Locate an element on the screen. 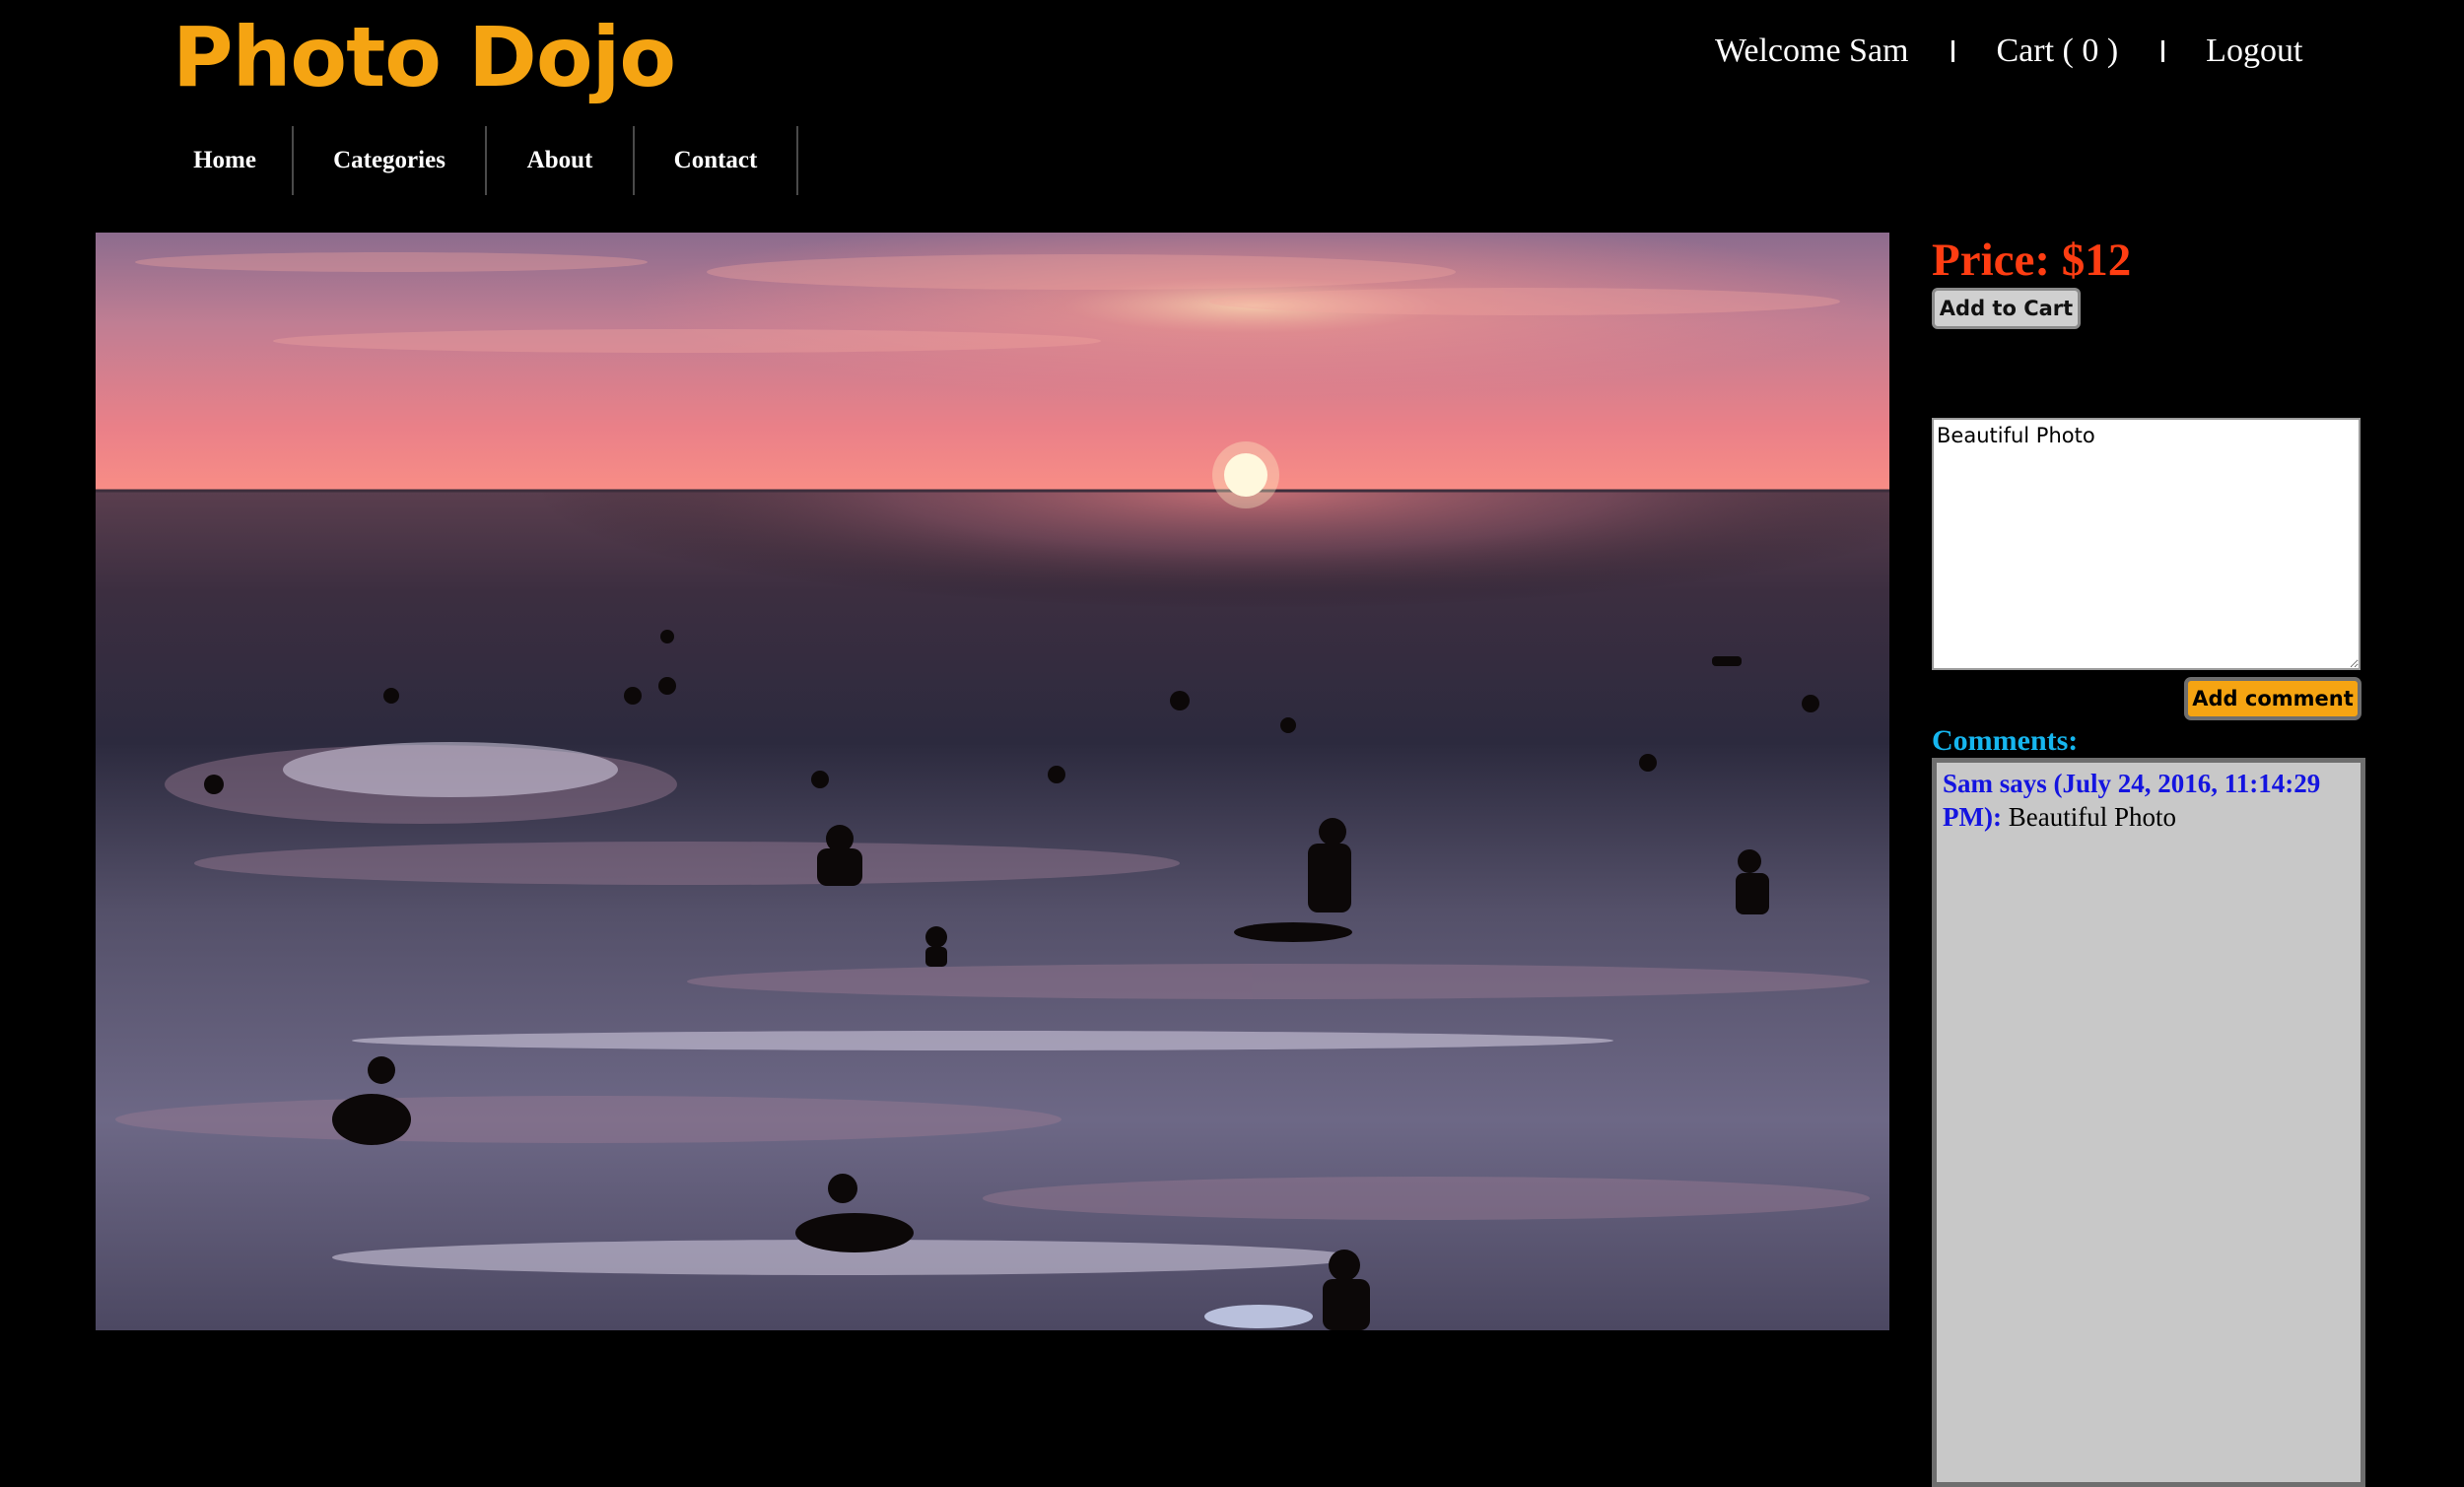 This screenshot has height=1487, width=2464. comments-heading: Comments: is located at coordinates (2005, 740).